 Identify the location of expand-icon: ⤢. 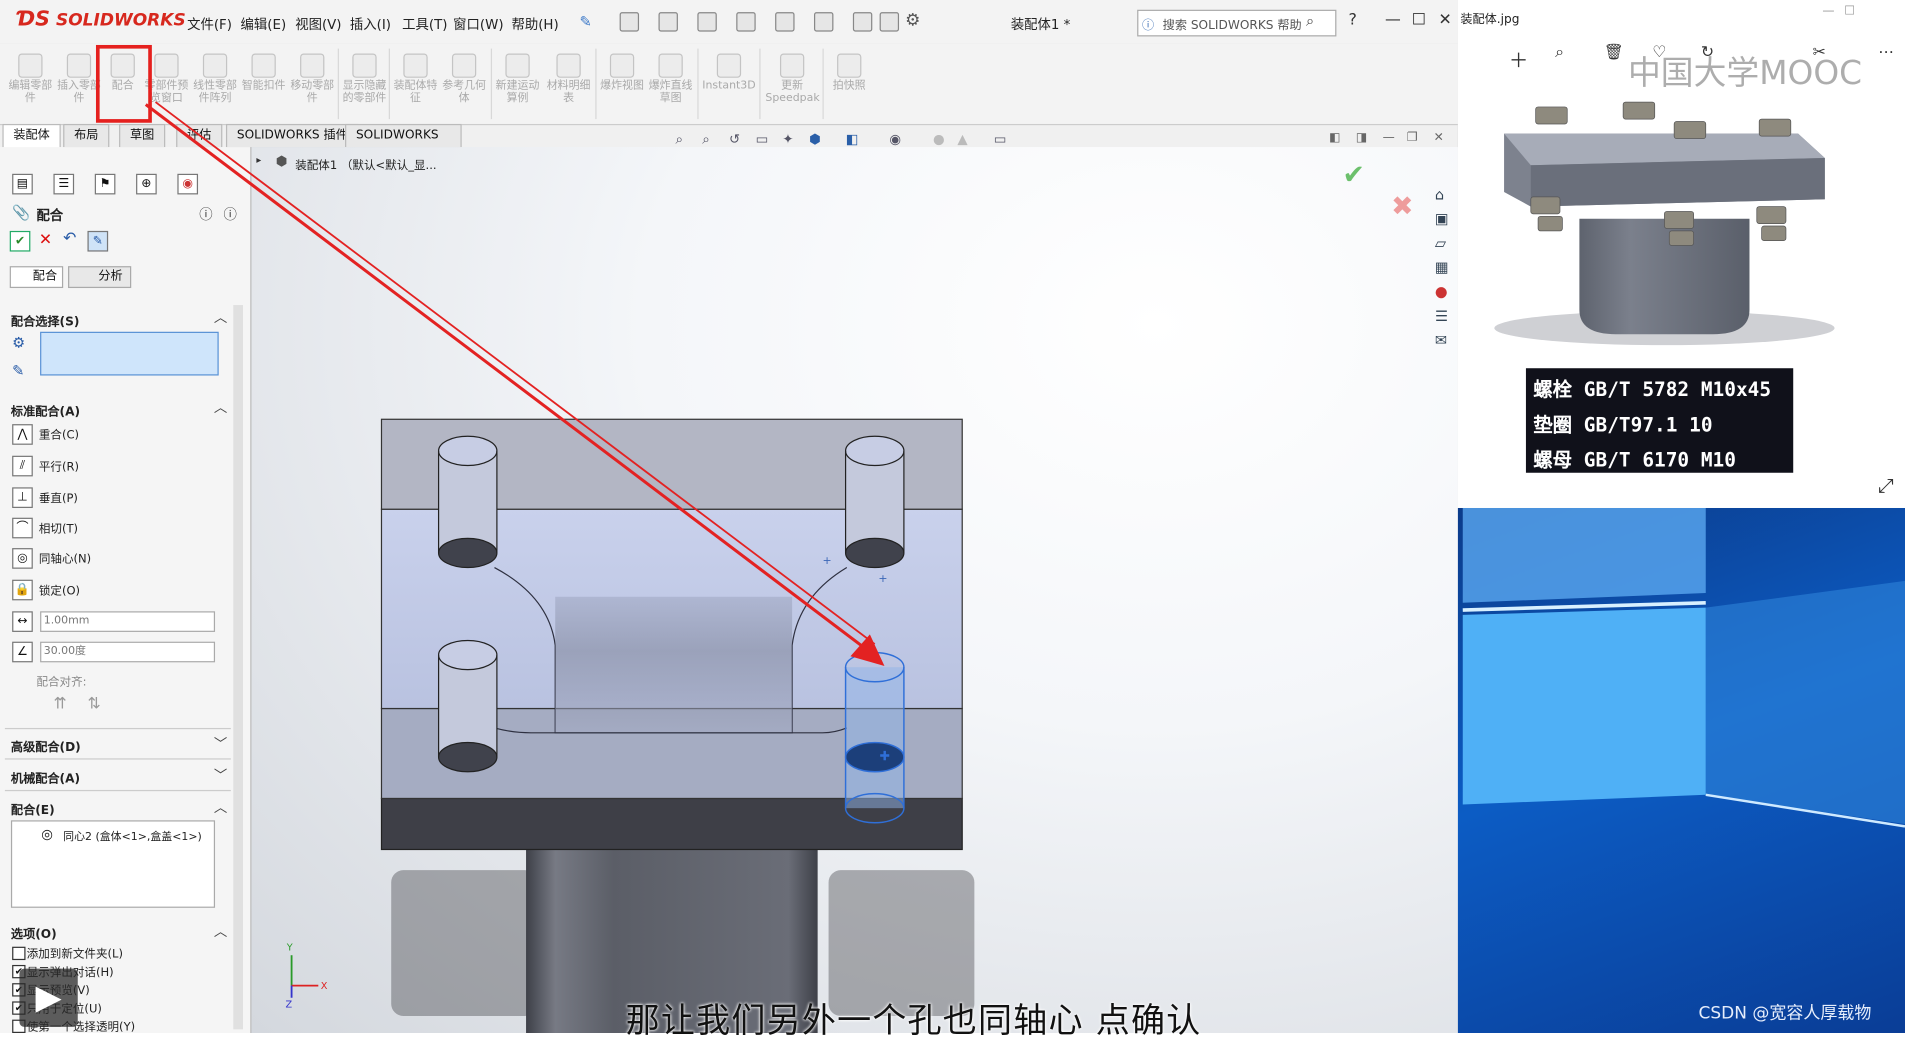
(1886, 486).